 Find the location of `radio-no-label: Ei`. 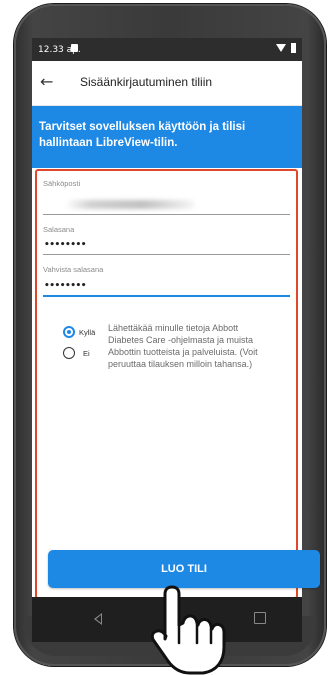

radio-no-label: Ei is located at coordinates (86, 353).